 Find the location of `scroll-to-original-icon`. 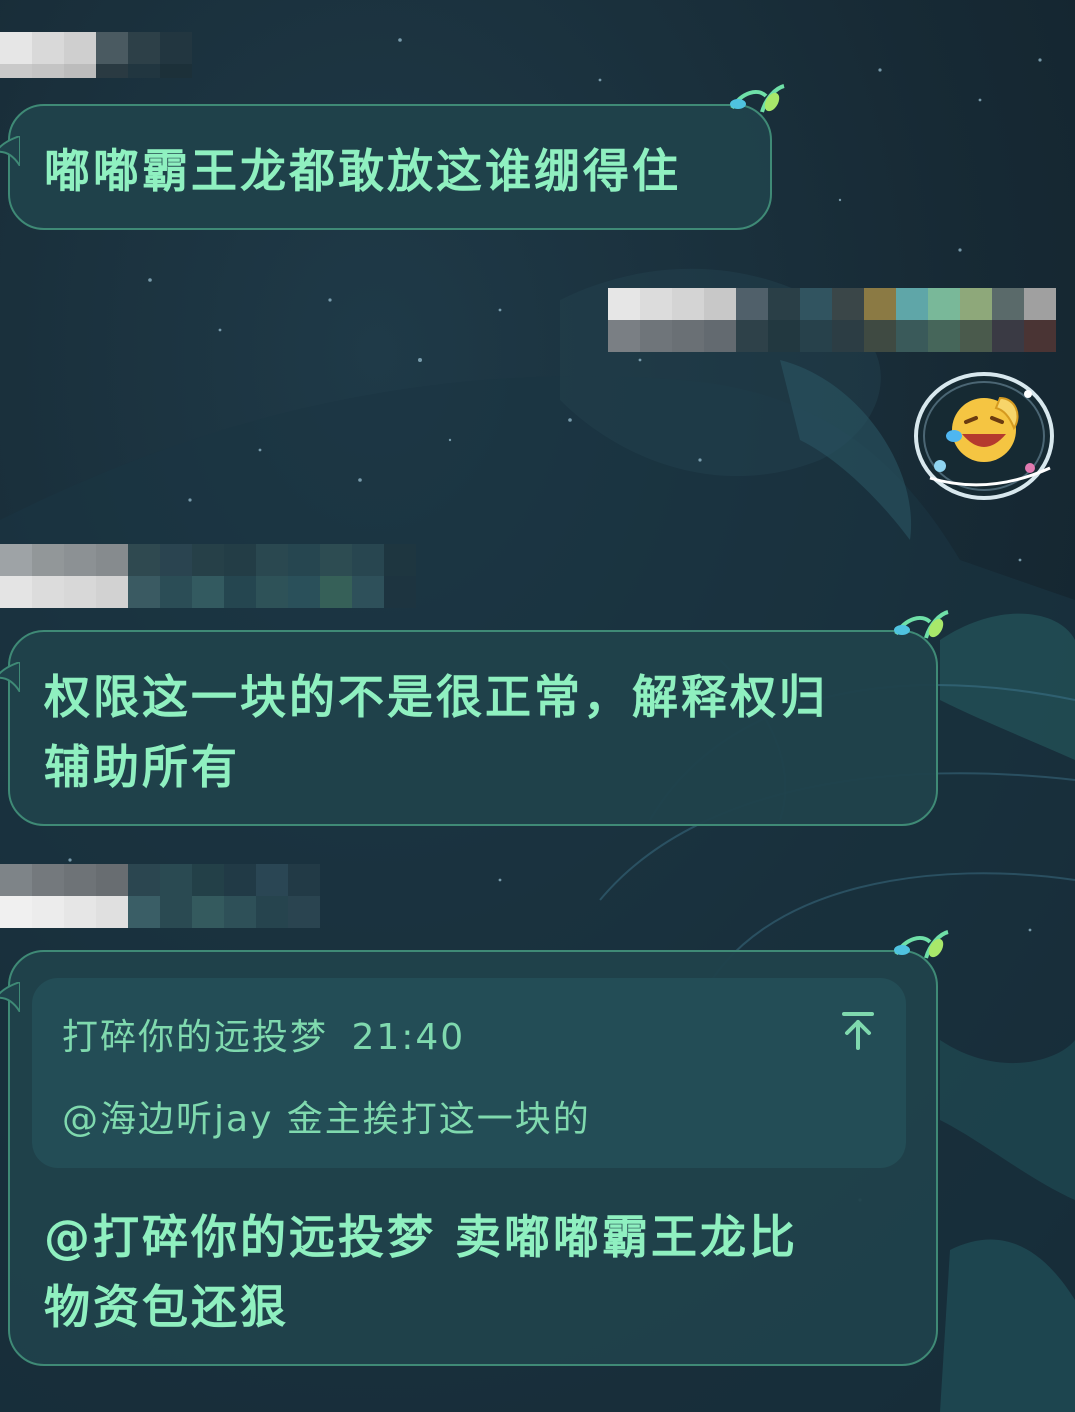

scroll-to-original-icon is located at coordinates (858, 1031).